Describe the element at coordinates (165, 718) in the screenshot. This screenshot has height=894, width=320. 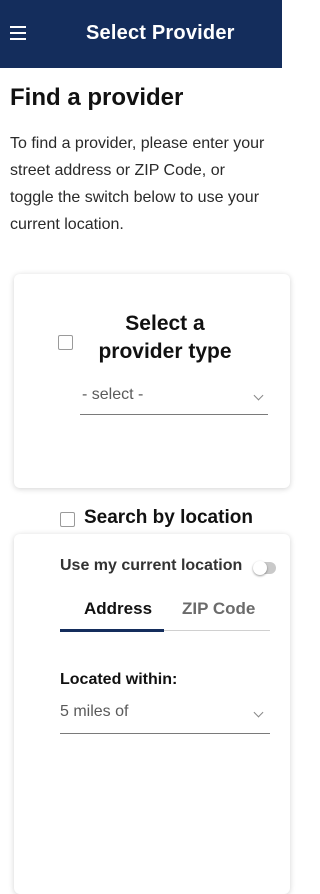
I see `distance-select: 5 miles of` at that location.